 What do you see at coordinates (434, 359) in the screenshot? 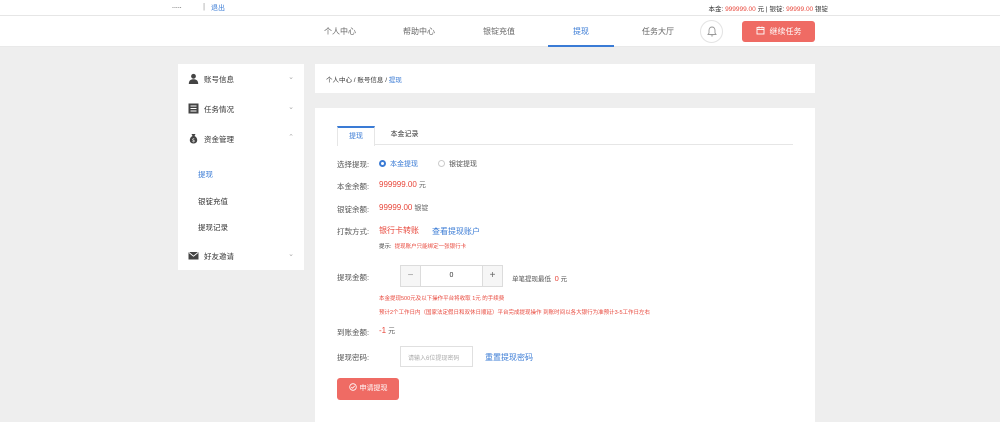
I see `withdraw-password-placeholder: 请输入6位提现密码` at bounding box center [434, 359].